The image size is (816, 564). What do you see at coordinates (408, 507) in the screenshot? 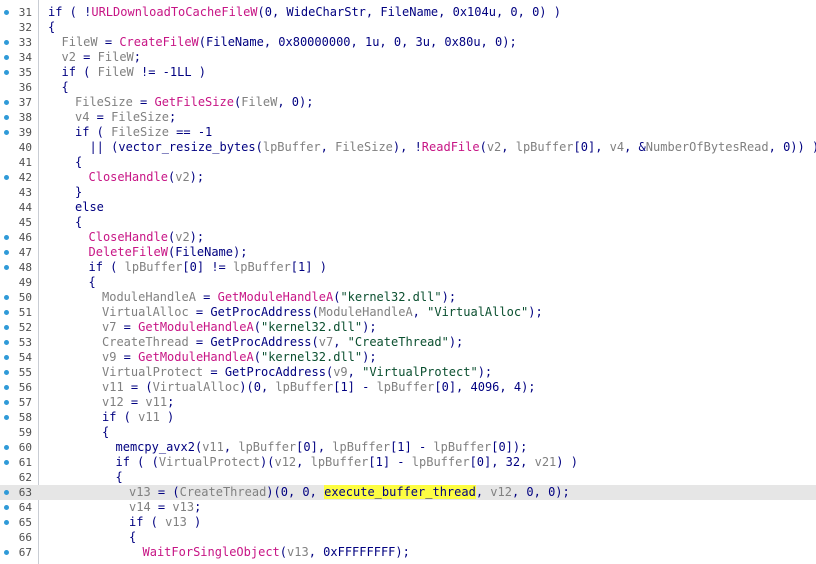
I see `code-line: 64 v14 = v13;` at bounding box center [408, 507].